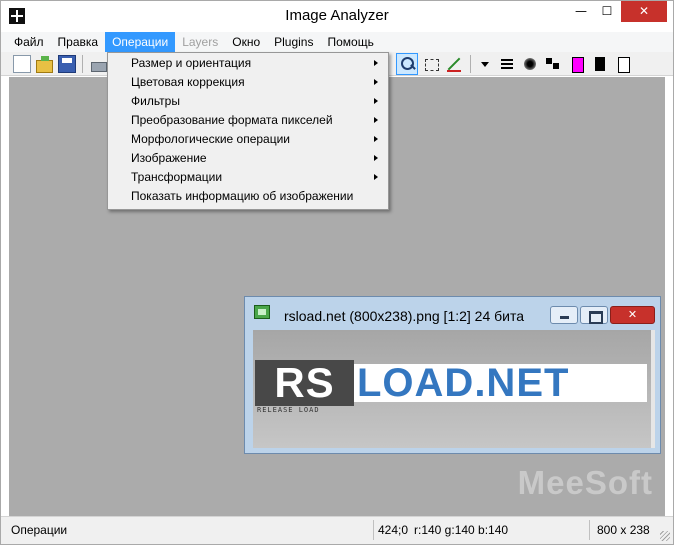  What do you see at coordinates (155, 101) in the screenshot?
I see `menu-item-label: Фильтры` at bounding box center [155, 101].